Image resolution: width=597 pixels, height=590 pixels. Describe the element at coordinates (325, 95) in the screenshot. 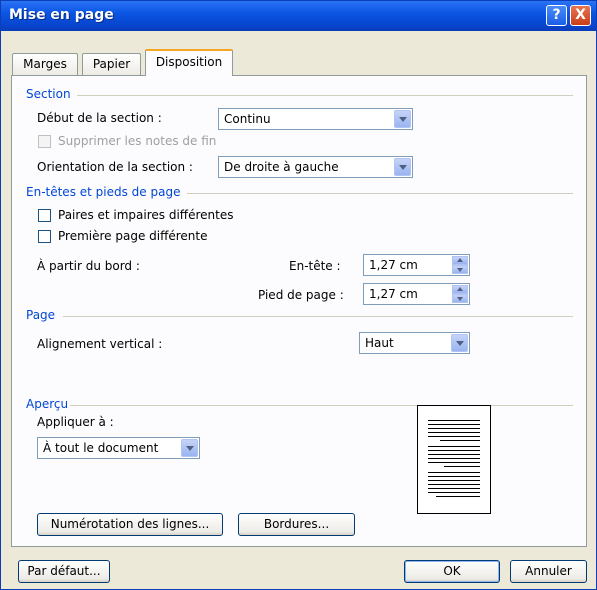

I see `section-divider` at that location.